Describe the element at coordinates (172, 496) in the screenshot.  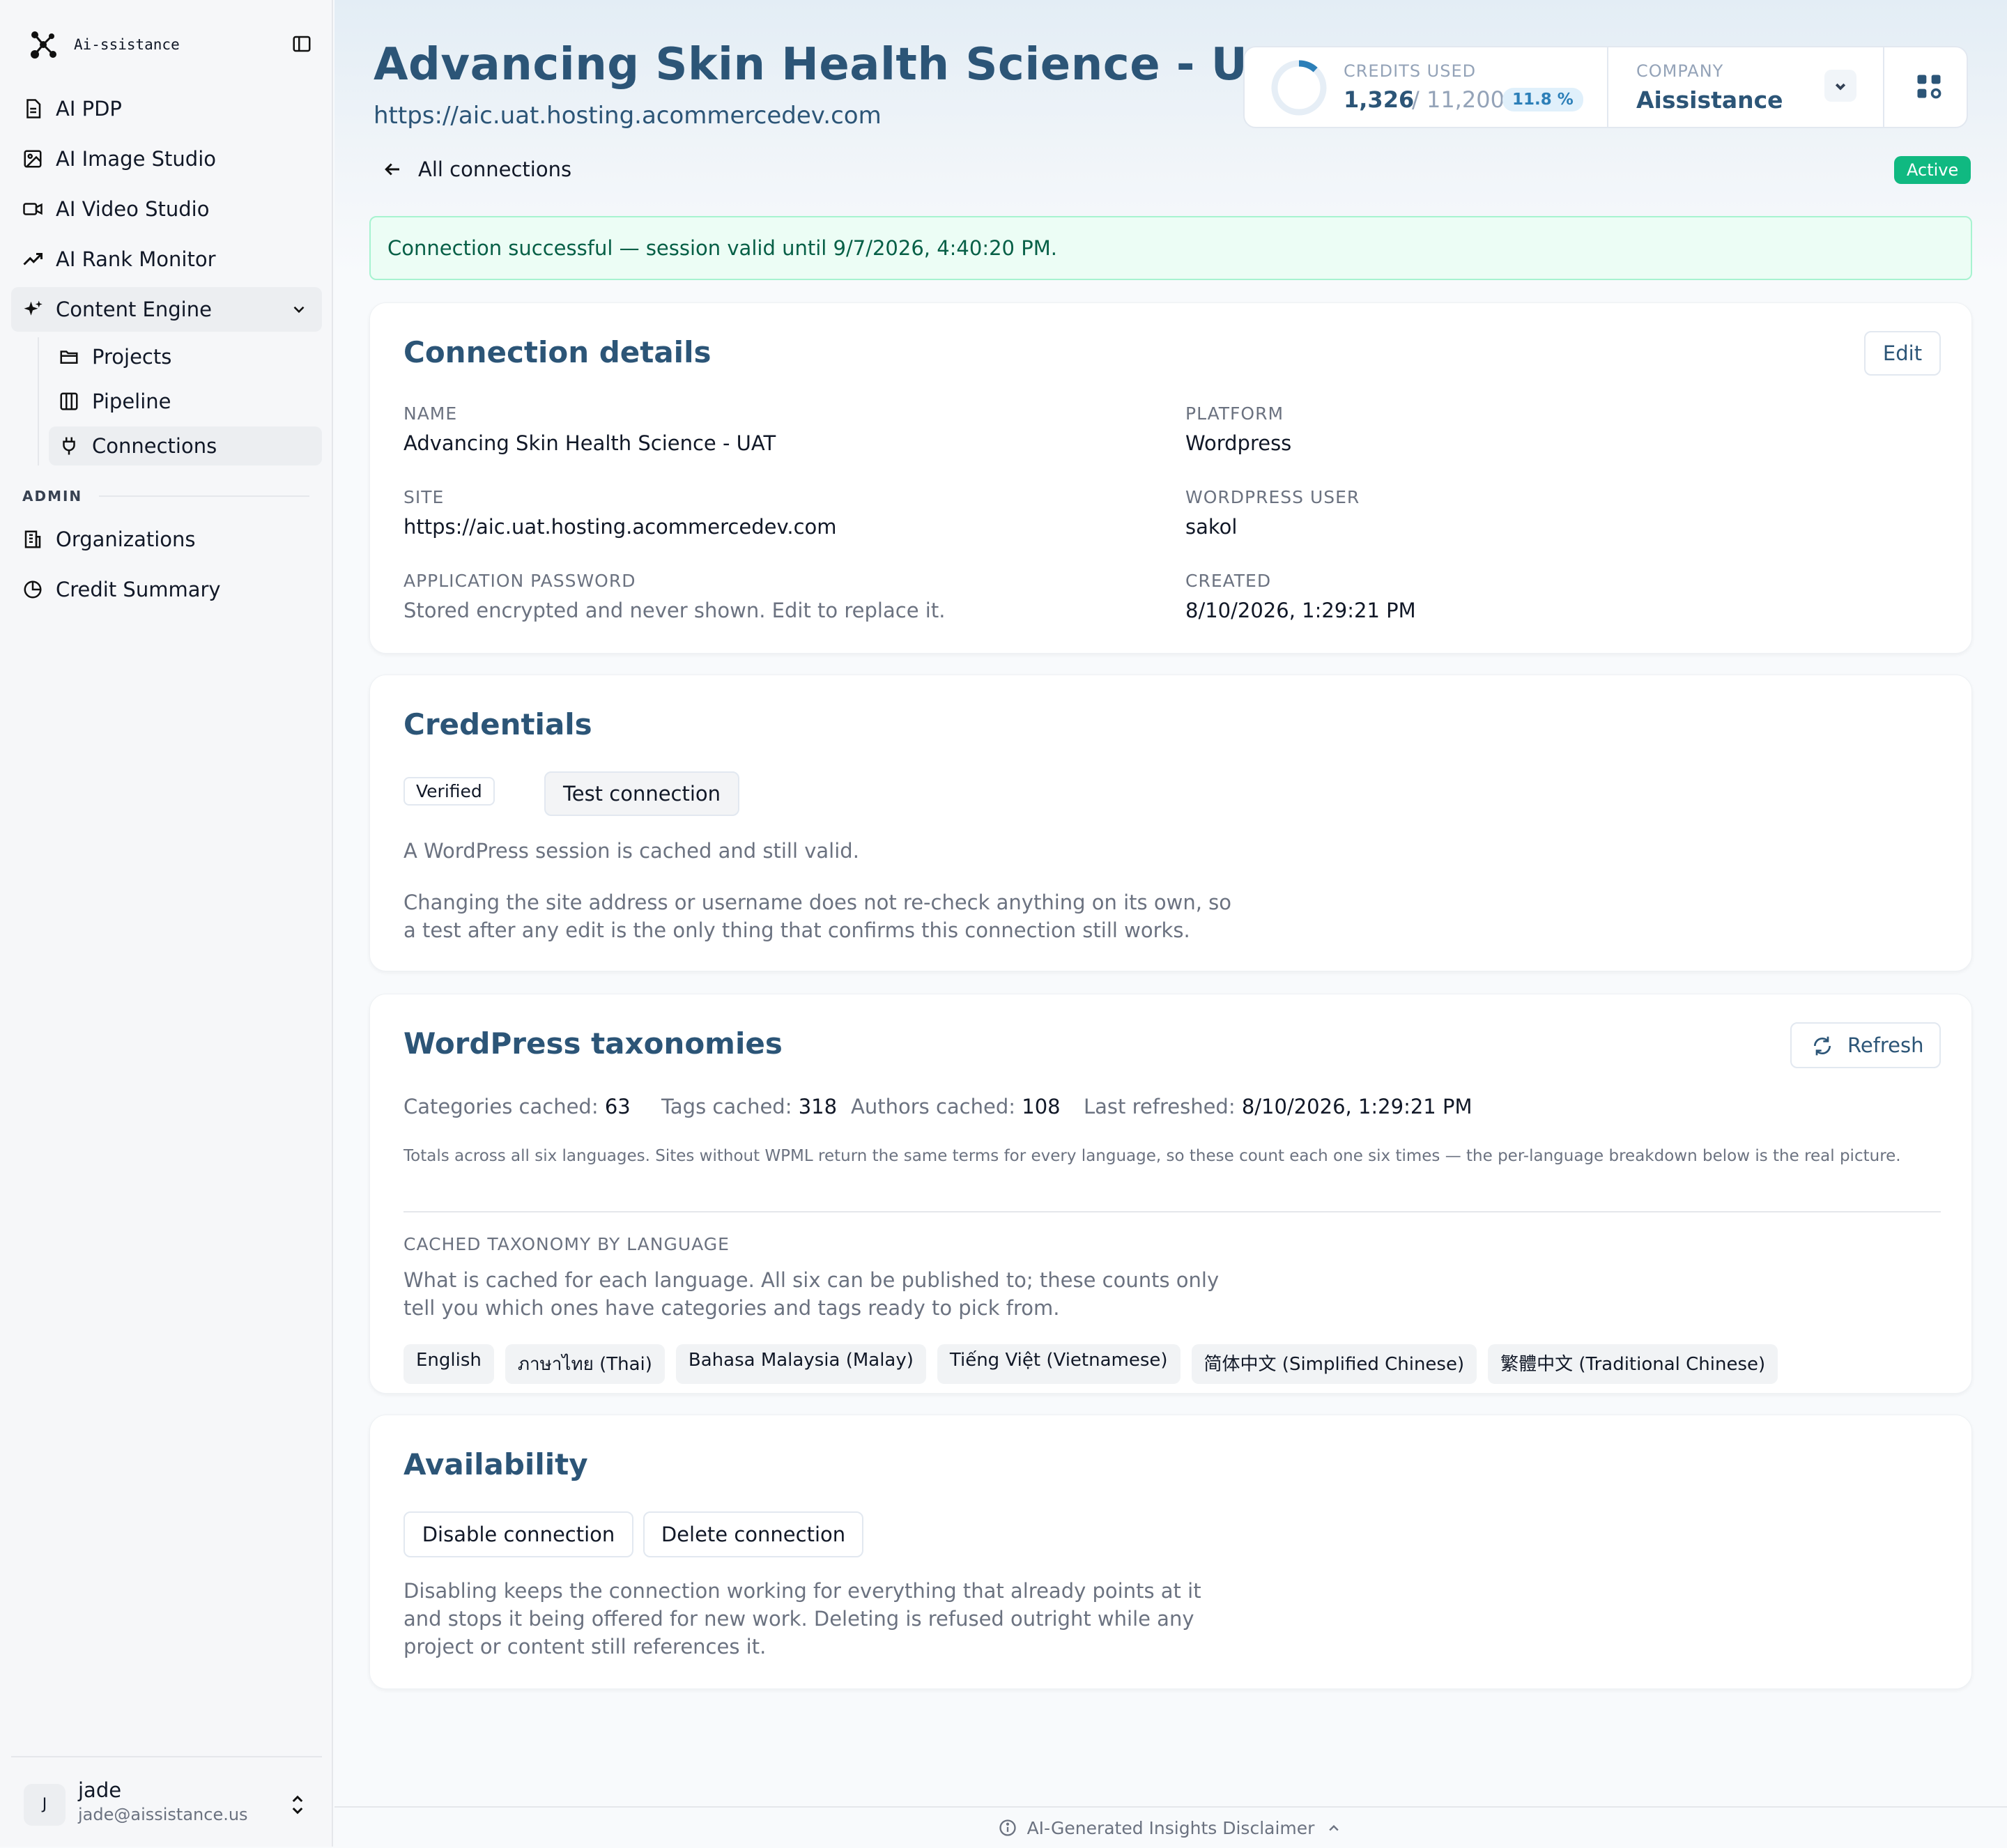
I see `admin-section-header: ADMIN` at that location.